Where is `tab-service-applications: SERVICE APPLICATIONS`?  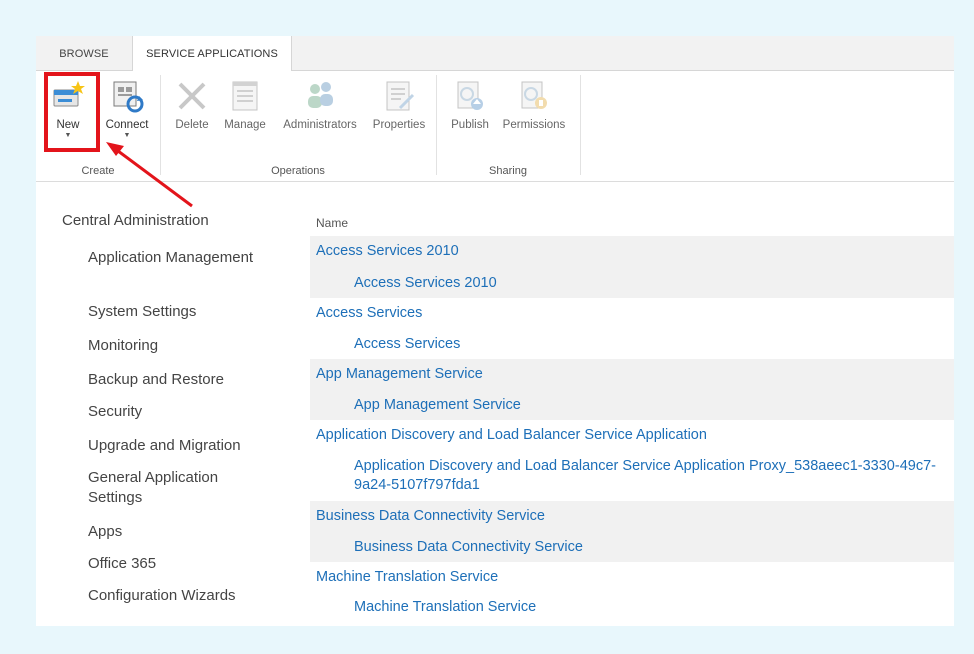 tab-service-applications: SERVICE APPLICATIONS is located at coordinates (212, 53).